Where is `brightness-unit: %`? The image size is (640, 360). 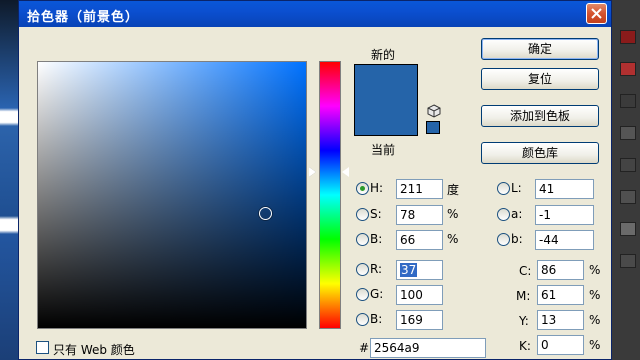 brightness-unit: % is located at coordinates (453, 239).